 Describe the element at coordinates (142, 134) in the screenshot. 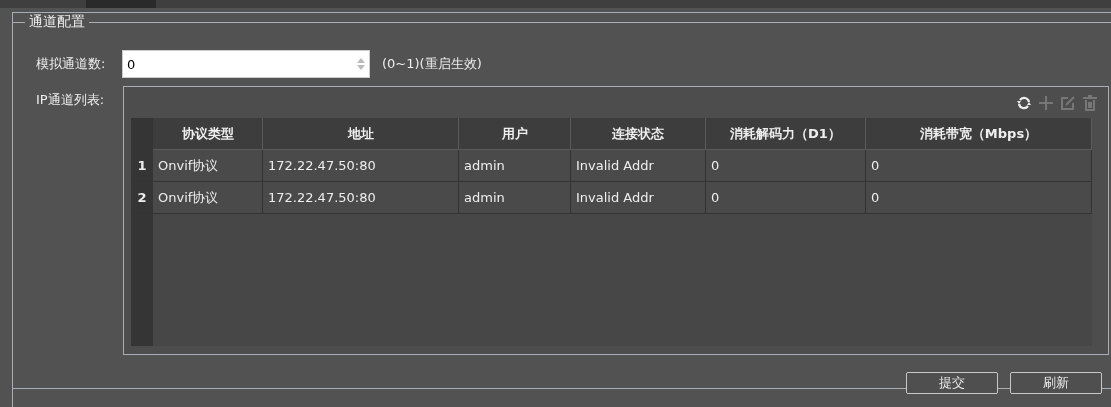

I see `table-corner` at that location.